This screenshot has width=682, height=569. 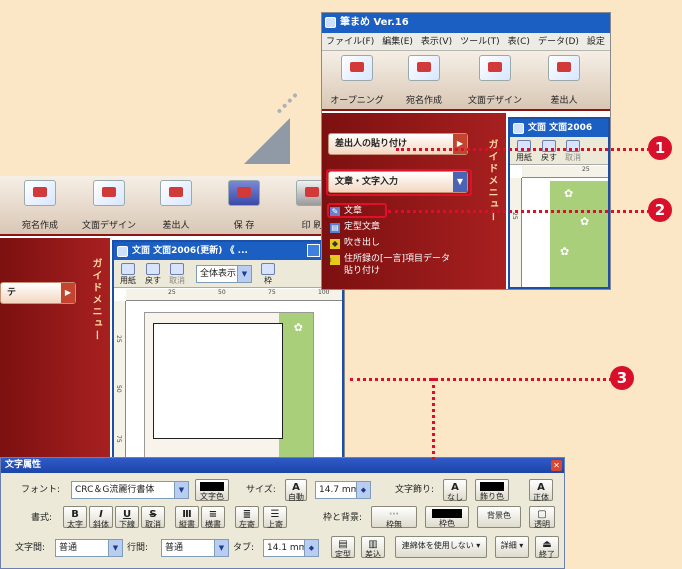 I want to click on decoration-color-button: 飾り色, so click(x=492, y=490).